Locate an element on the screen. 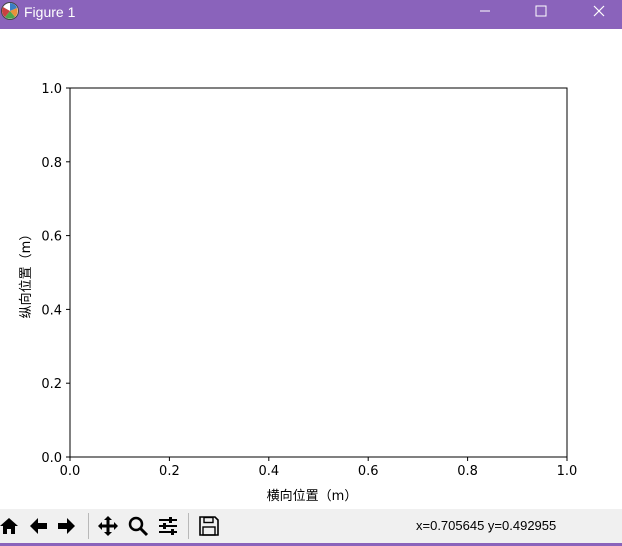 This screenshot has height=546, width=622. pan-button is located at coordinates (107, 526).